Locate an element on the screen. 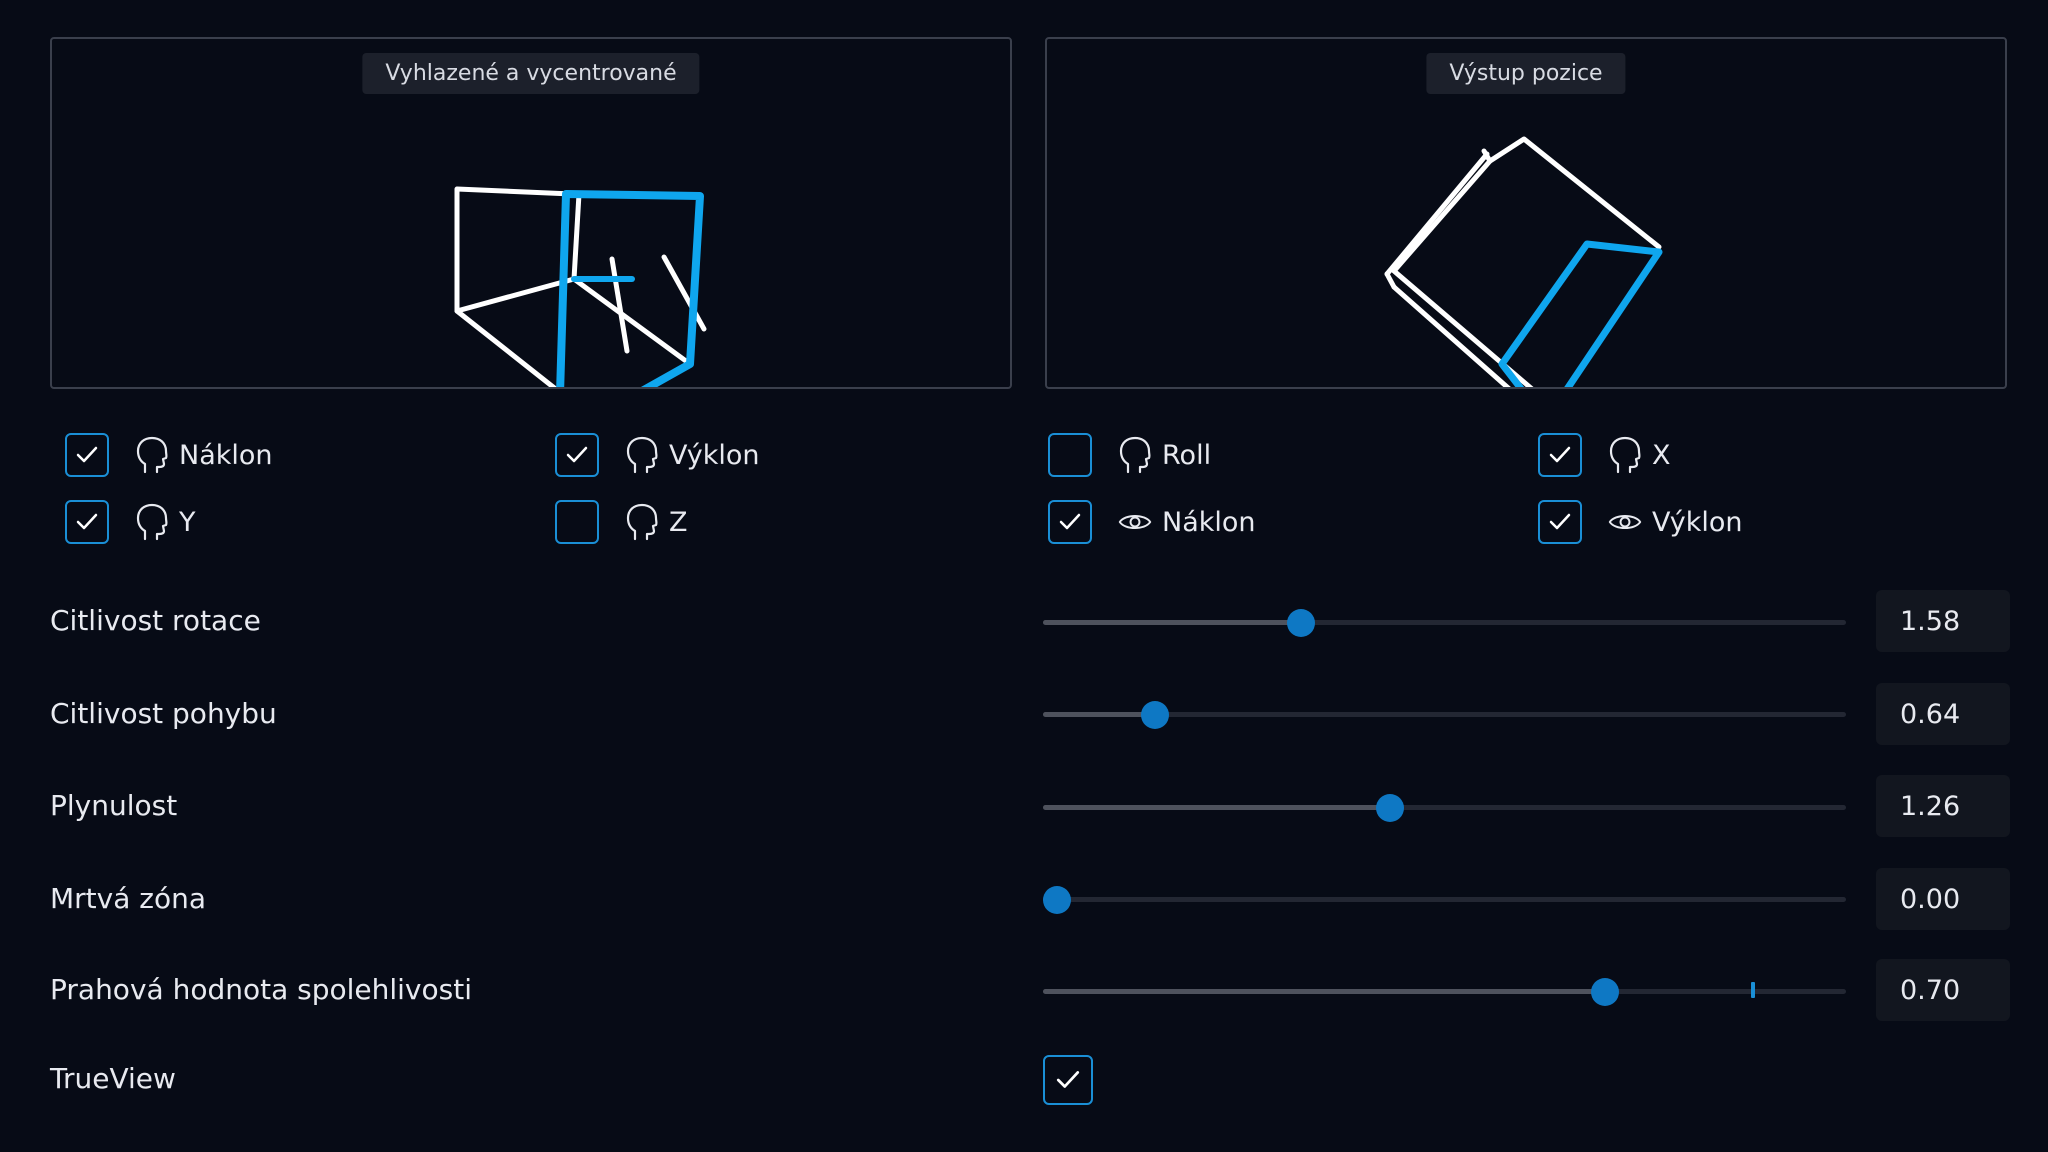 This screenshot has width=2048, height=1152. option-label: Roll is located at coordinates (1187, 455).